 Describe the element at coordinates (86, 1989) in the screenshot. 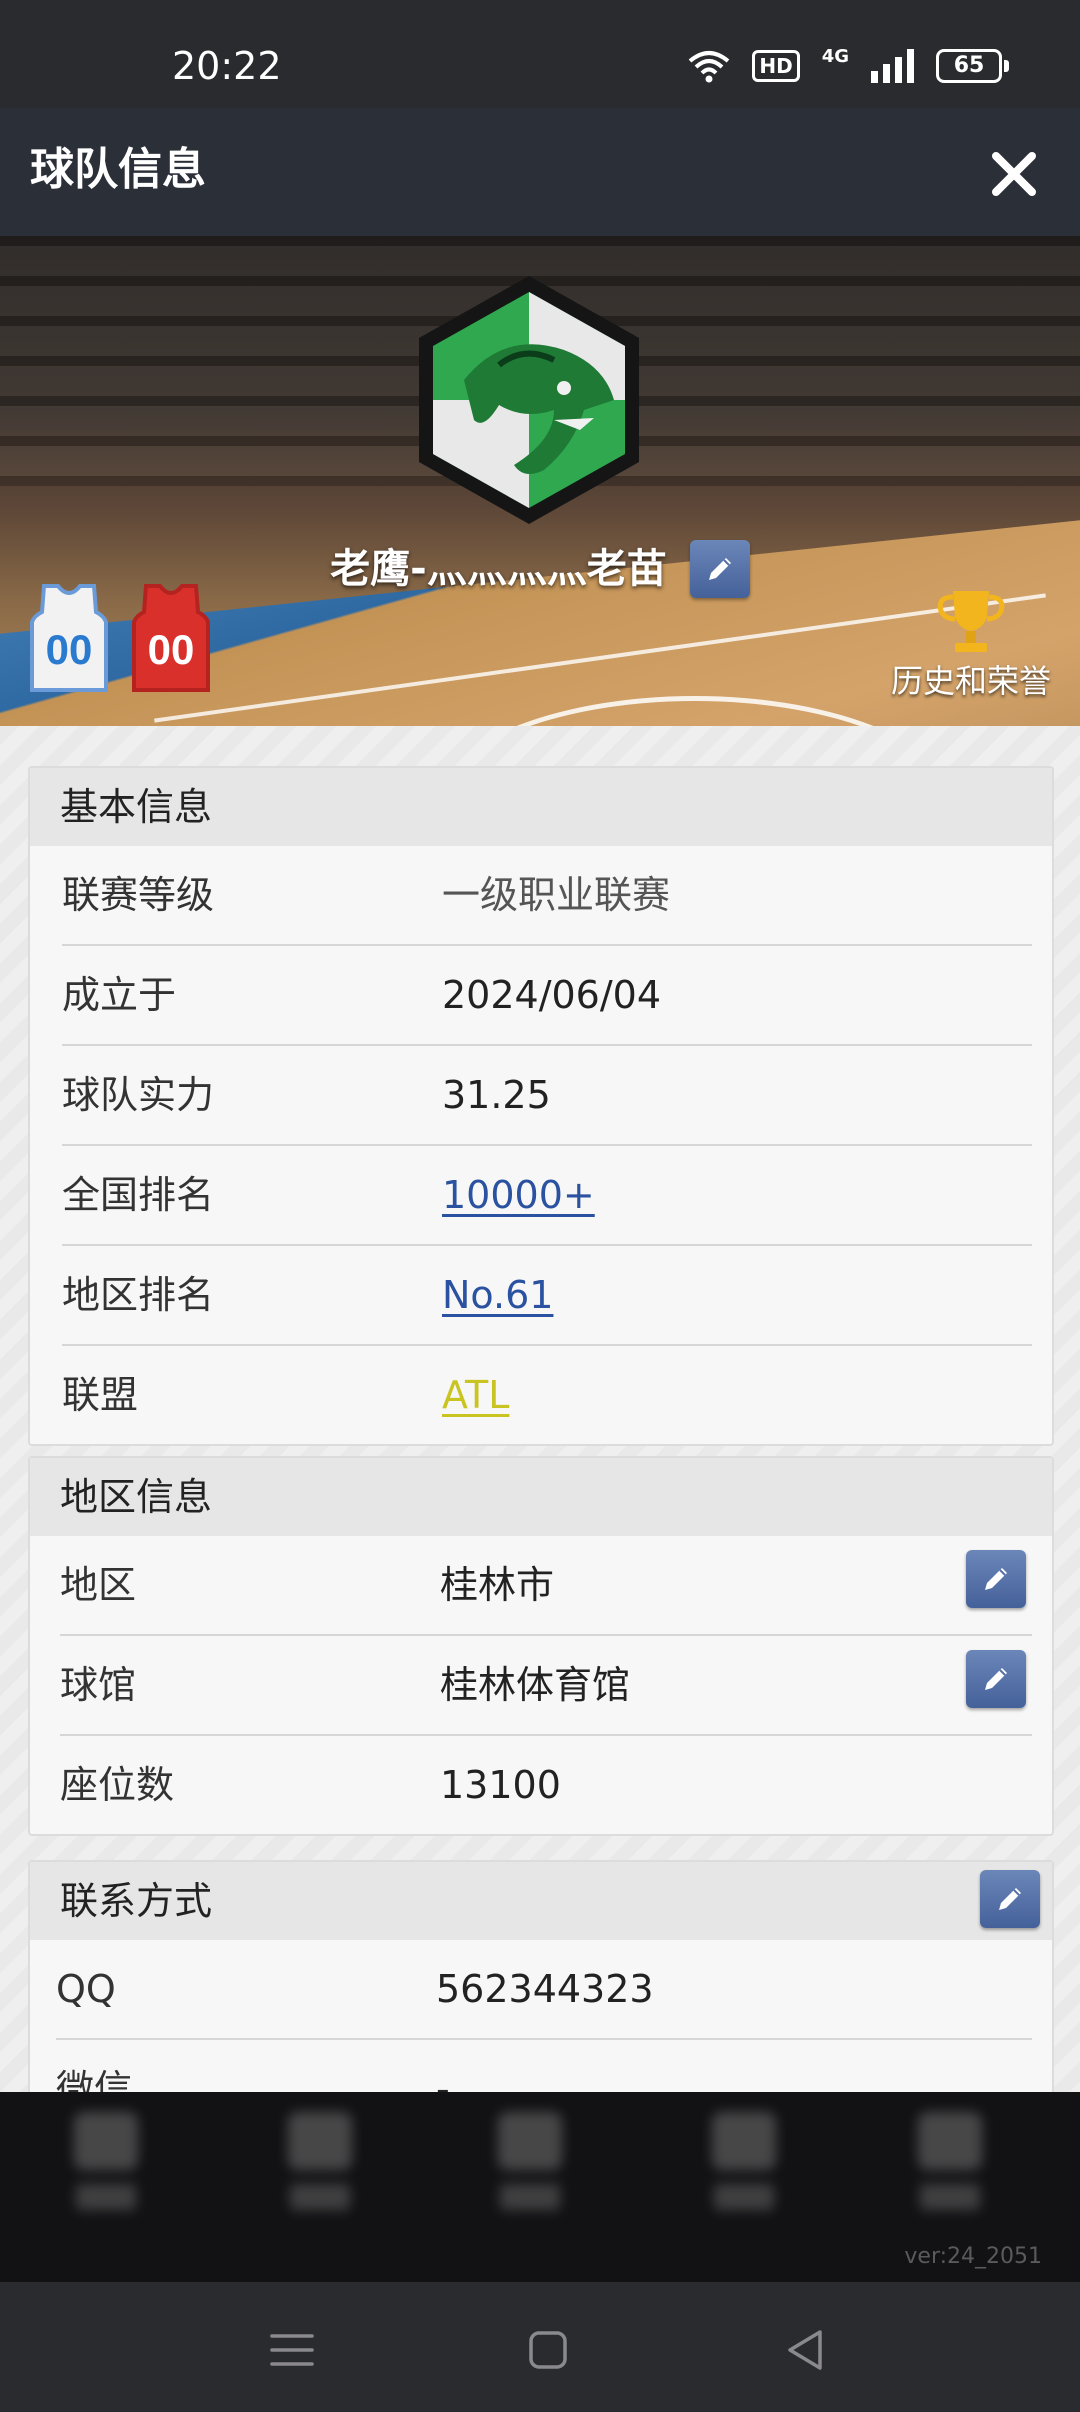

I see `row-label: QQ` at that location.